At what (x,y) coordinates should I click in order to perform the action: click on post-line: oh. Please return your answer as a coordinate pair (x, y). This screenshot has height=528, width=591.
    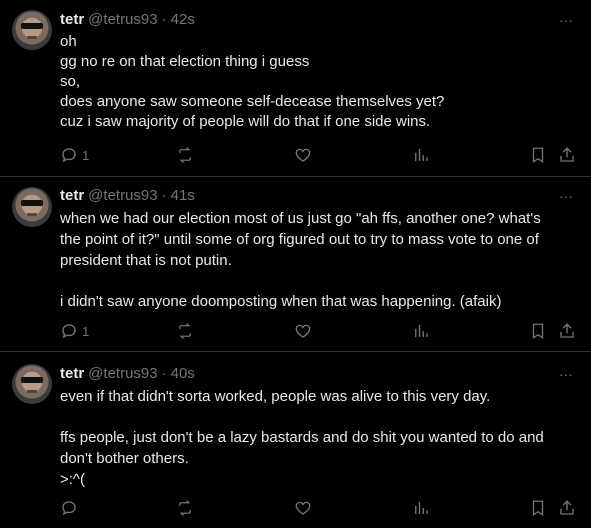
    Looking at the image, I should click on (68, 41).